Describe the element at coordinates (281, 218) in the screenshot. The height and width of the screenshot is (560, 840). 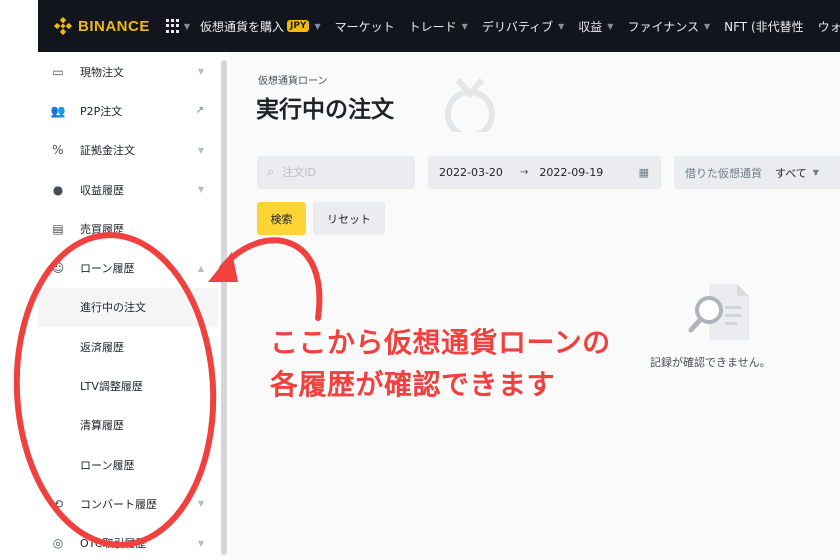
I see `search-button: 検索` at that location.